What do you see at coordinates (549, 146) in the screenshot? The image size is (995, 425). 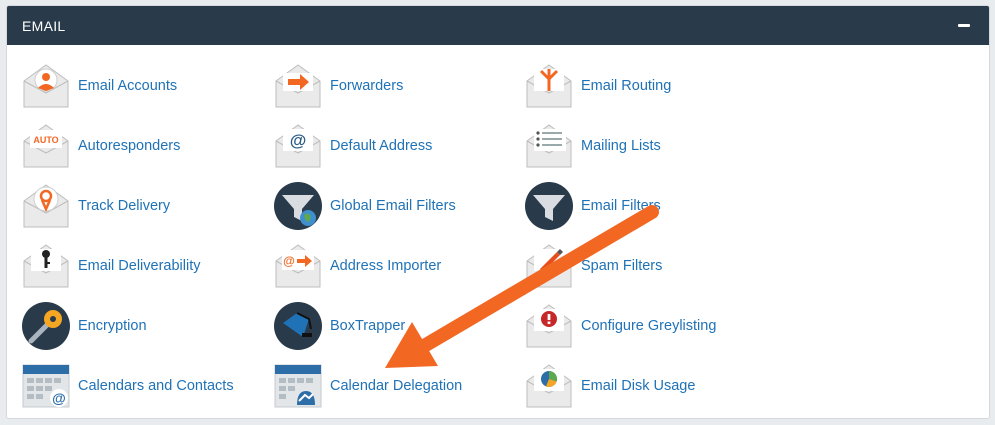 I see `mailing-lists-icon` at bounding box center [549, 146].